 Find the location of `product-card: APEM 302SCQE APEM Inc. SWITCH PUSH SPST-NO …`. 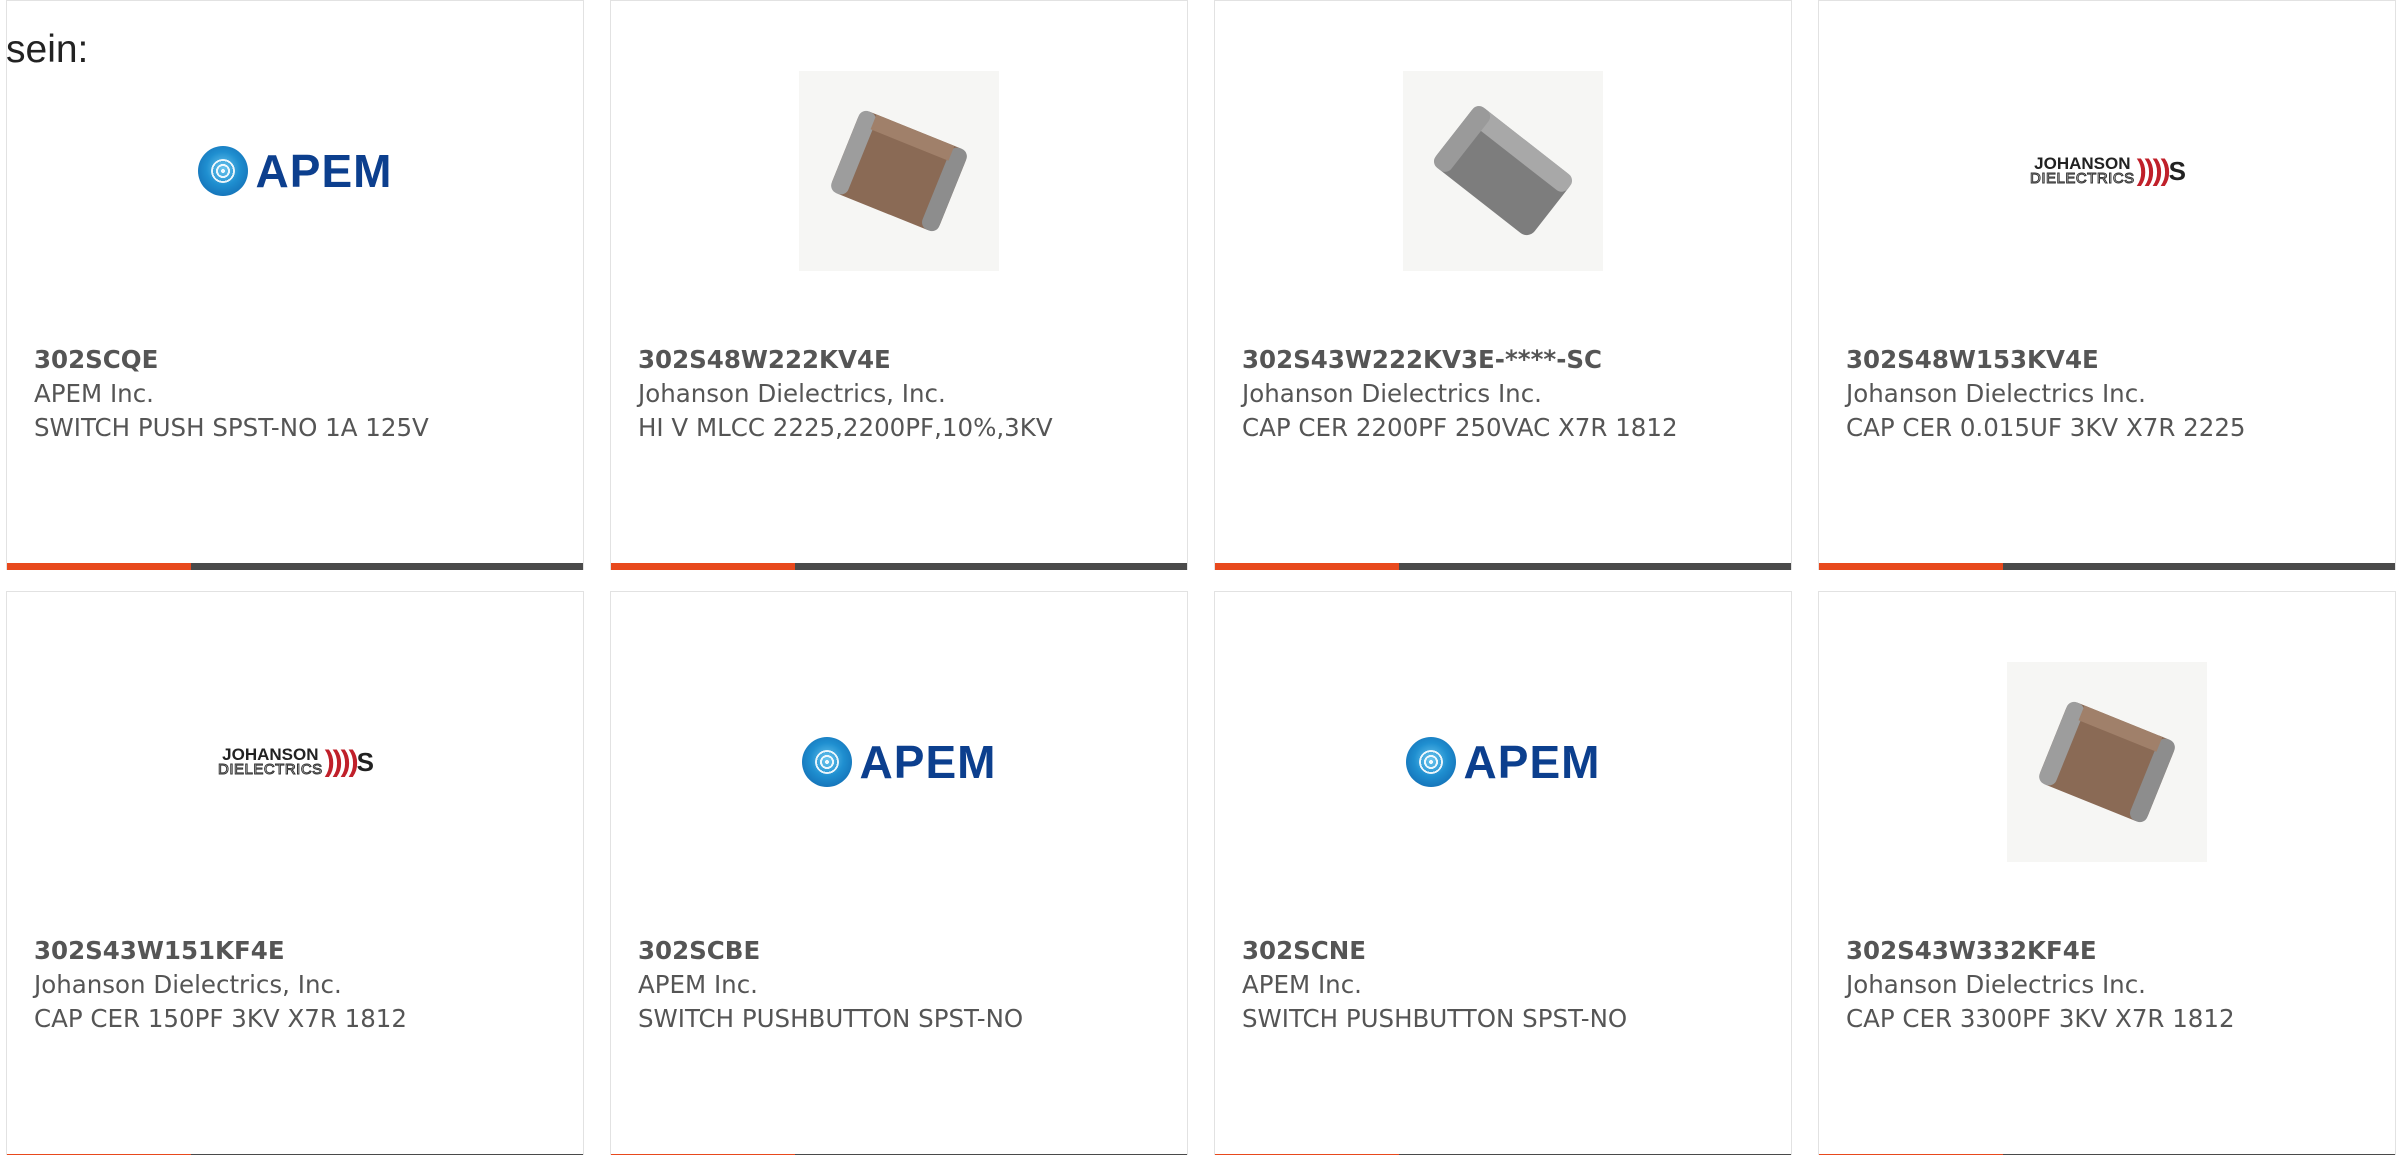

product-card: APEM 302SCQE APEM Inc. SWITCH PUSH SPST-NO … is located at coordinates (295, 285).